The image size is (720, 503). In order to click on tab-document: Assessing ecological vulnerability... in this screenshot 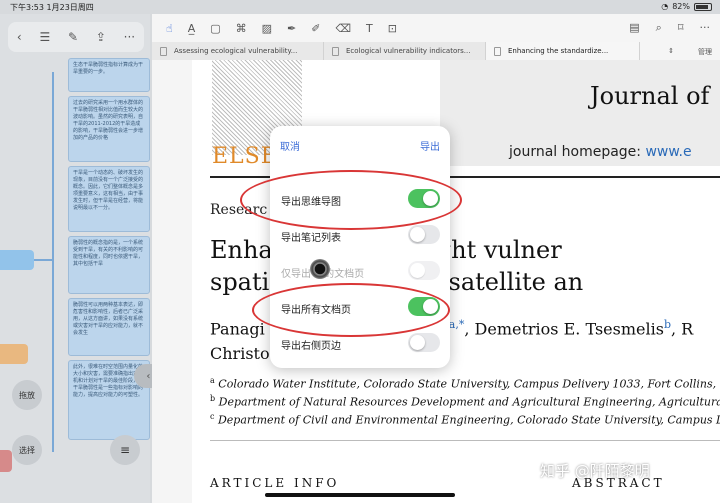, I will do `click(238, 51)`.